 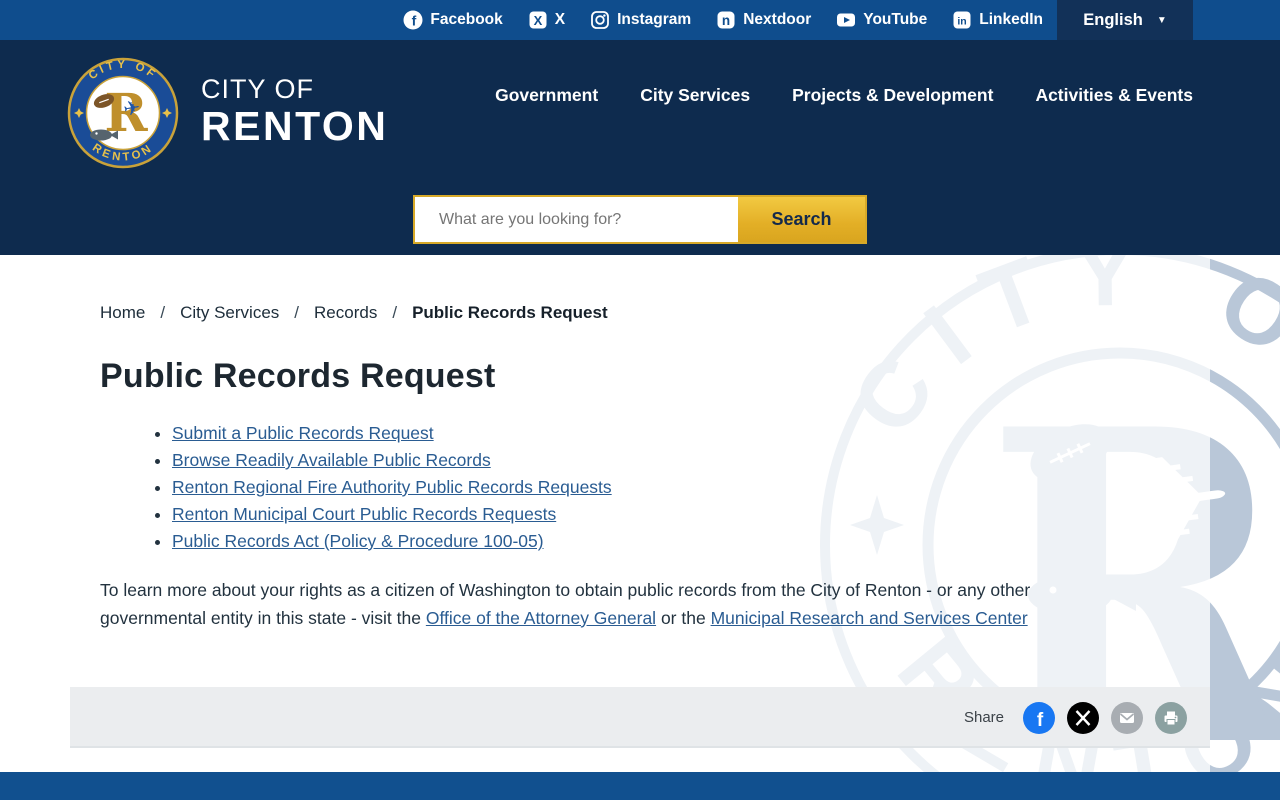 I want to click on search-input, so click(x=576, y=219).